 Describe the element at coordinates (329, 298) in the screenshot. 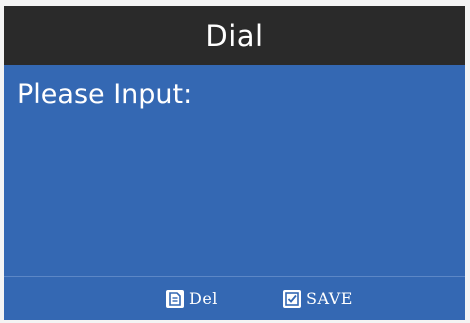

I see `save-label: SAVE` at that location.